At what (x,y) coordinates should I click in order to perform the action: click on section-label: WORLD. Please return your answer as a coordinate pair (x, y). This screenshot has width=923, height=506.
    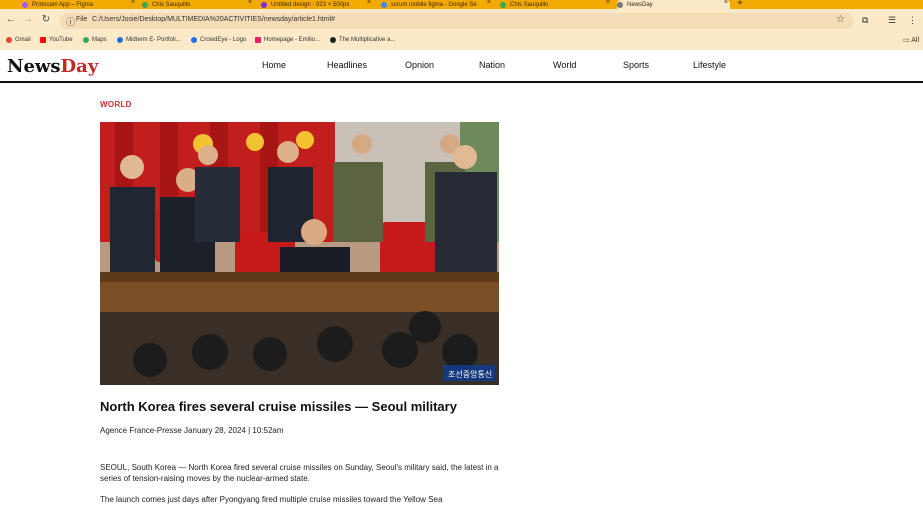
    Looking at the image, I should click on (116, 104).